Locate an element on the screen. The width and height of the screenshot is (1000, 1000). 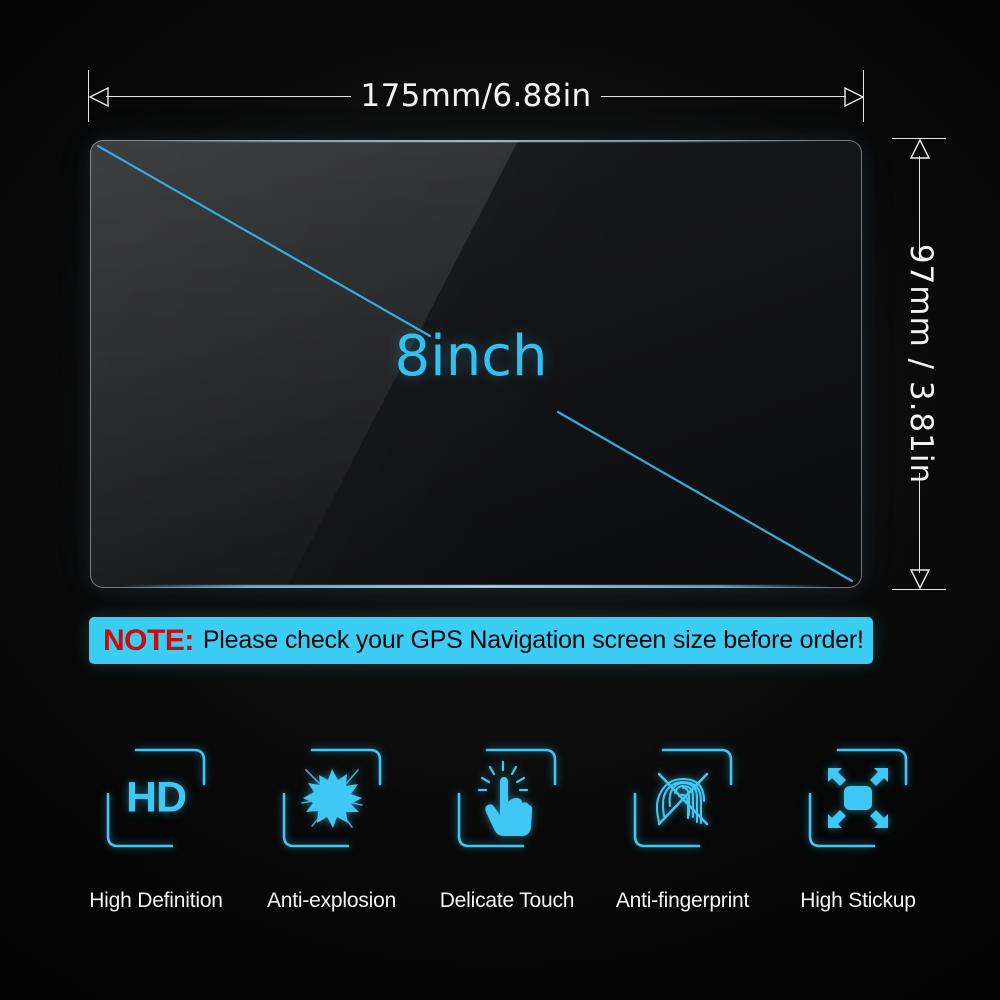
feature-high-definition: HD High Definition is located at coordinates (156, 830).